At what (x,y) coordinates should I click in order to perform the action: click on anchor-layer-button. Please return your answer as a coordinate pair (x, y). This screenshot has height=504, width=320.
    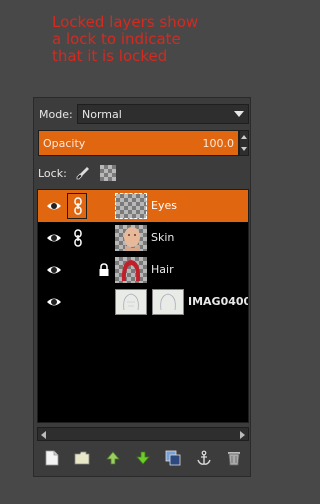
    Looking at the image, I should click on (204, 458).